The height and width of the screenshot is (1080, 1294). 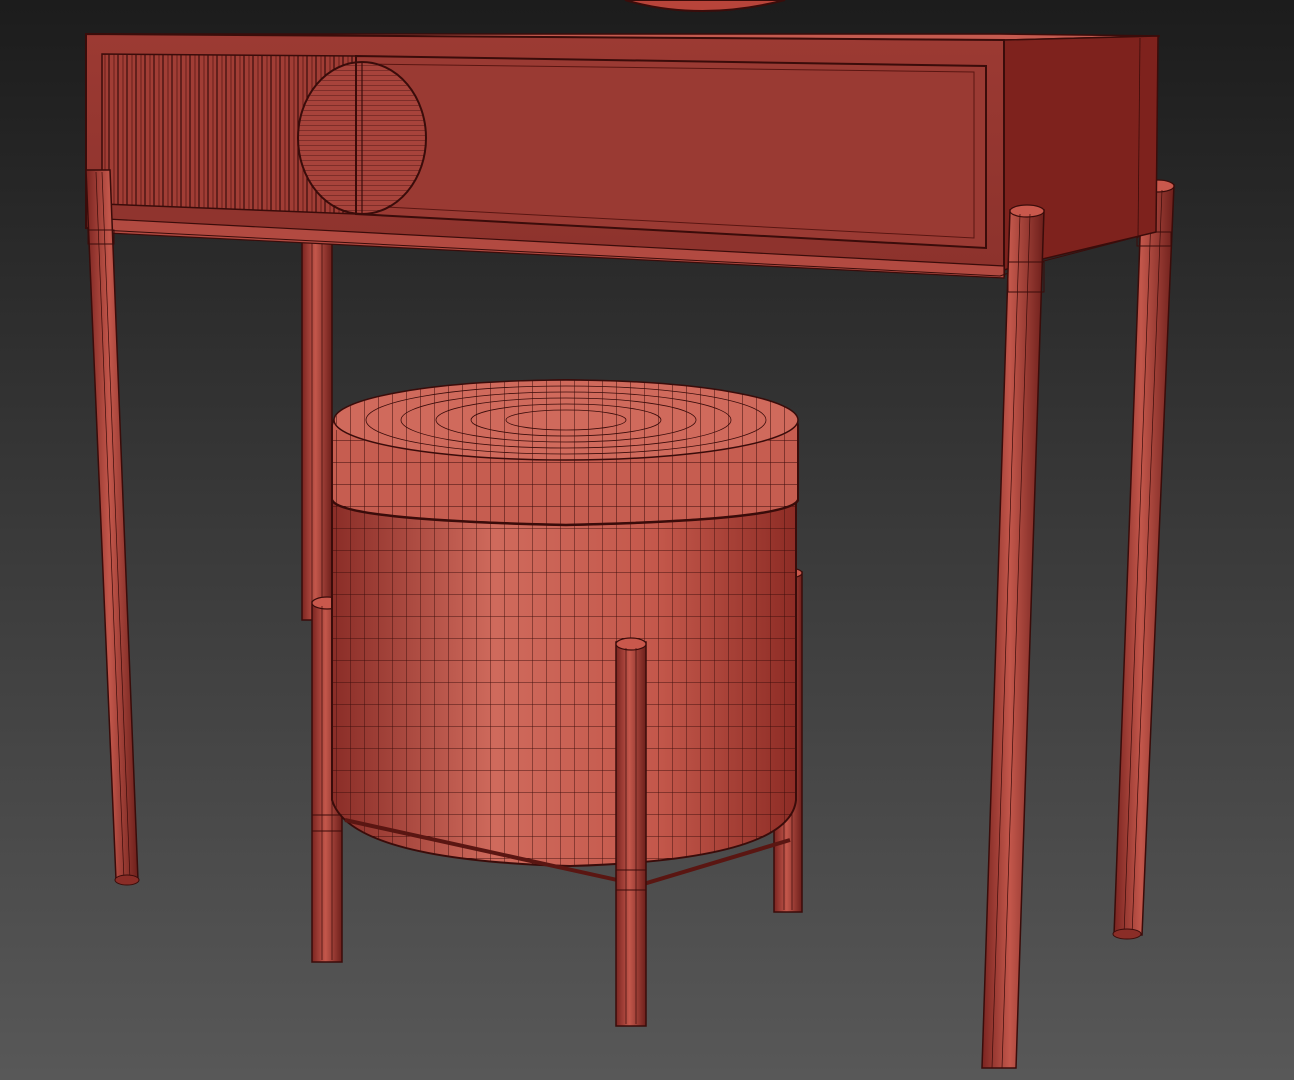 I want to click on drawer-front, so click(x=671, y=152).